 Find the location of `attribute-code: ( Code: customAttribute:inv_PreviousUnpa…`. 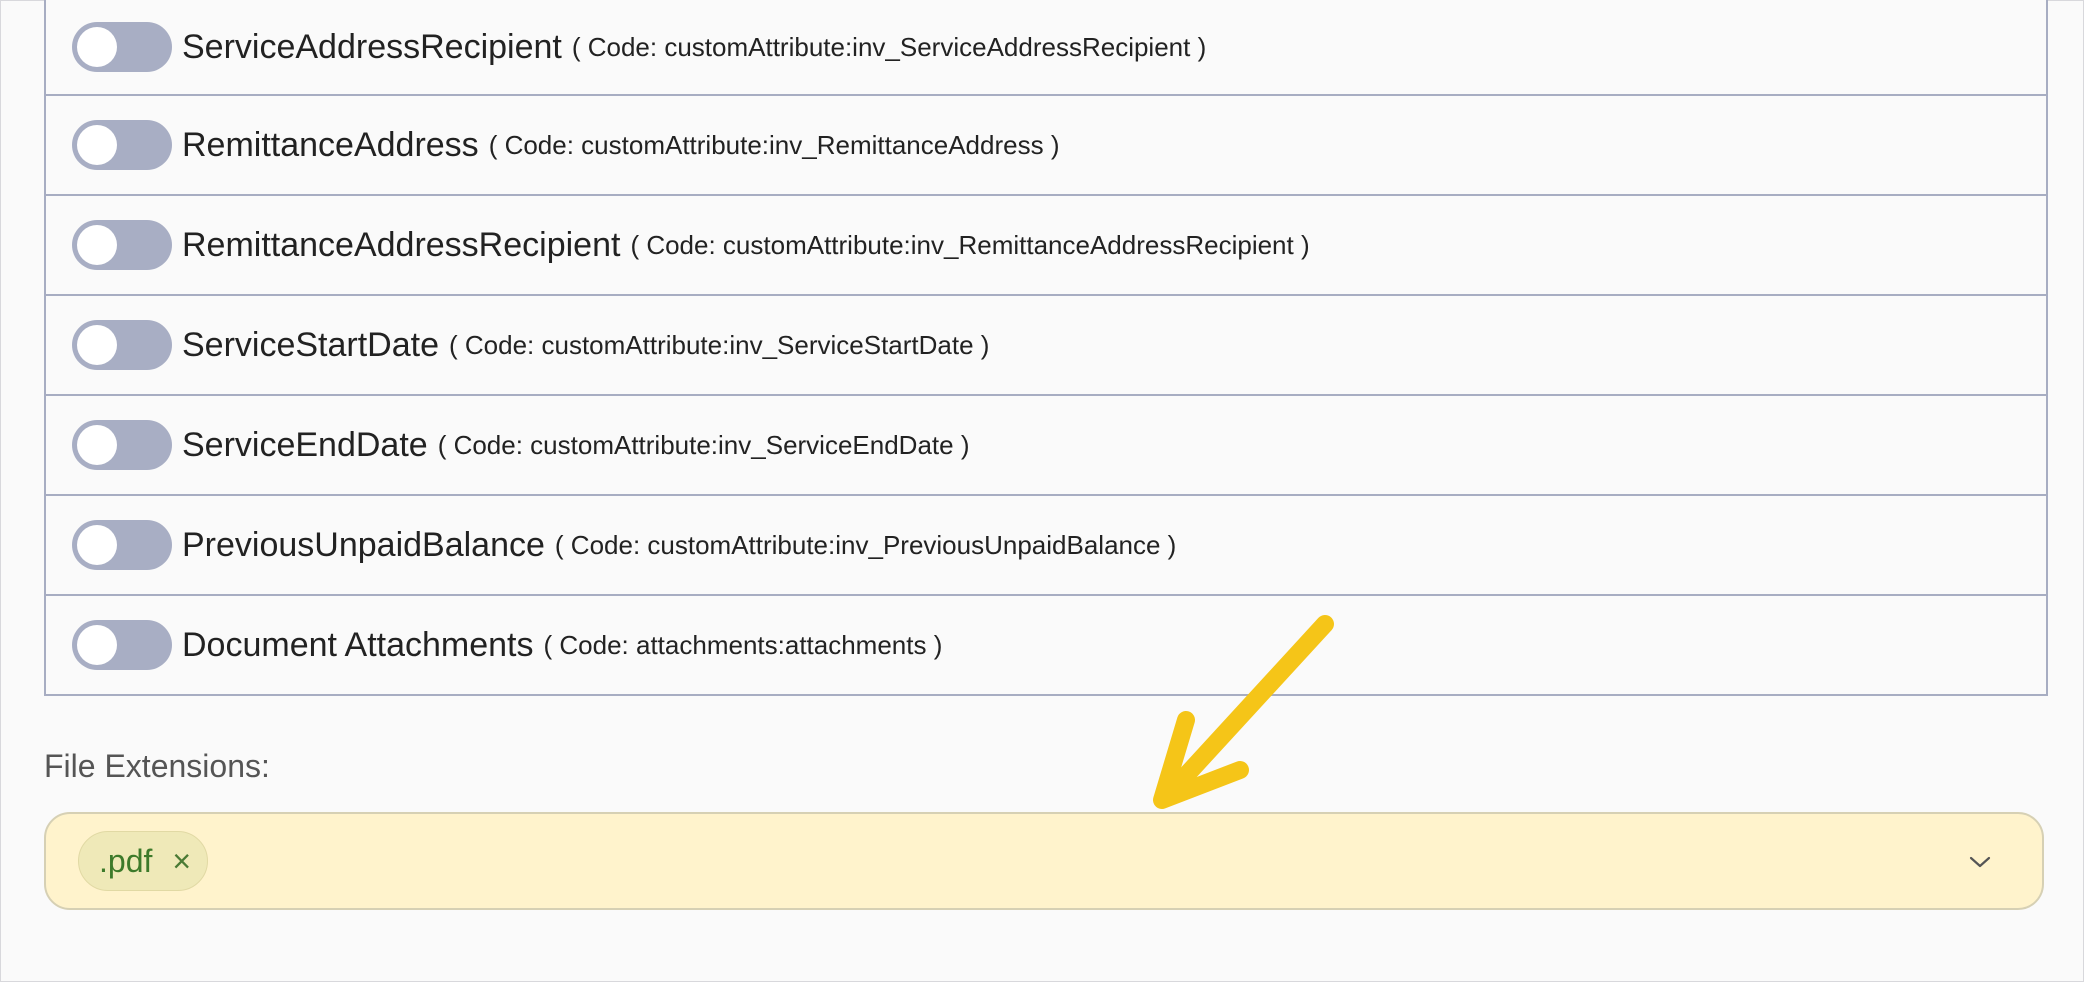

attribute-code: ( Code: customAttribute:inv_PreviousUnpa… is located at coordinates (865, 544).